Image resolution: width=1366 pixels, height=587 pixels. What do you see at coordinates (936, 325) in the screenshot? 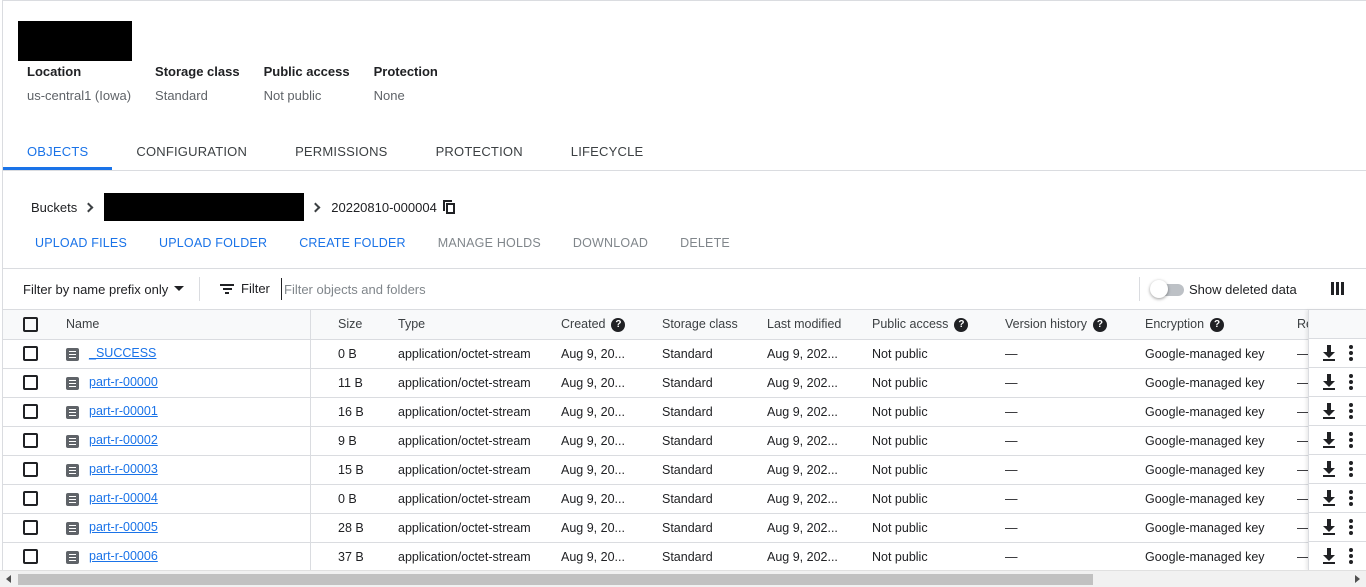
I see `col-public-access: Public access?` at bounding box center [936, 325].